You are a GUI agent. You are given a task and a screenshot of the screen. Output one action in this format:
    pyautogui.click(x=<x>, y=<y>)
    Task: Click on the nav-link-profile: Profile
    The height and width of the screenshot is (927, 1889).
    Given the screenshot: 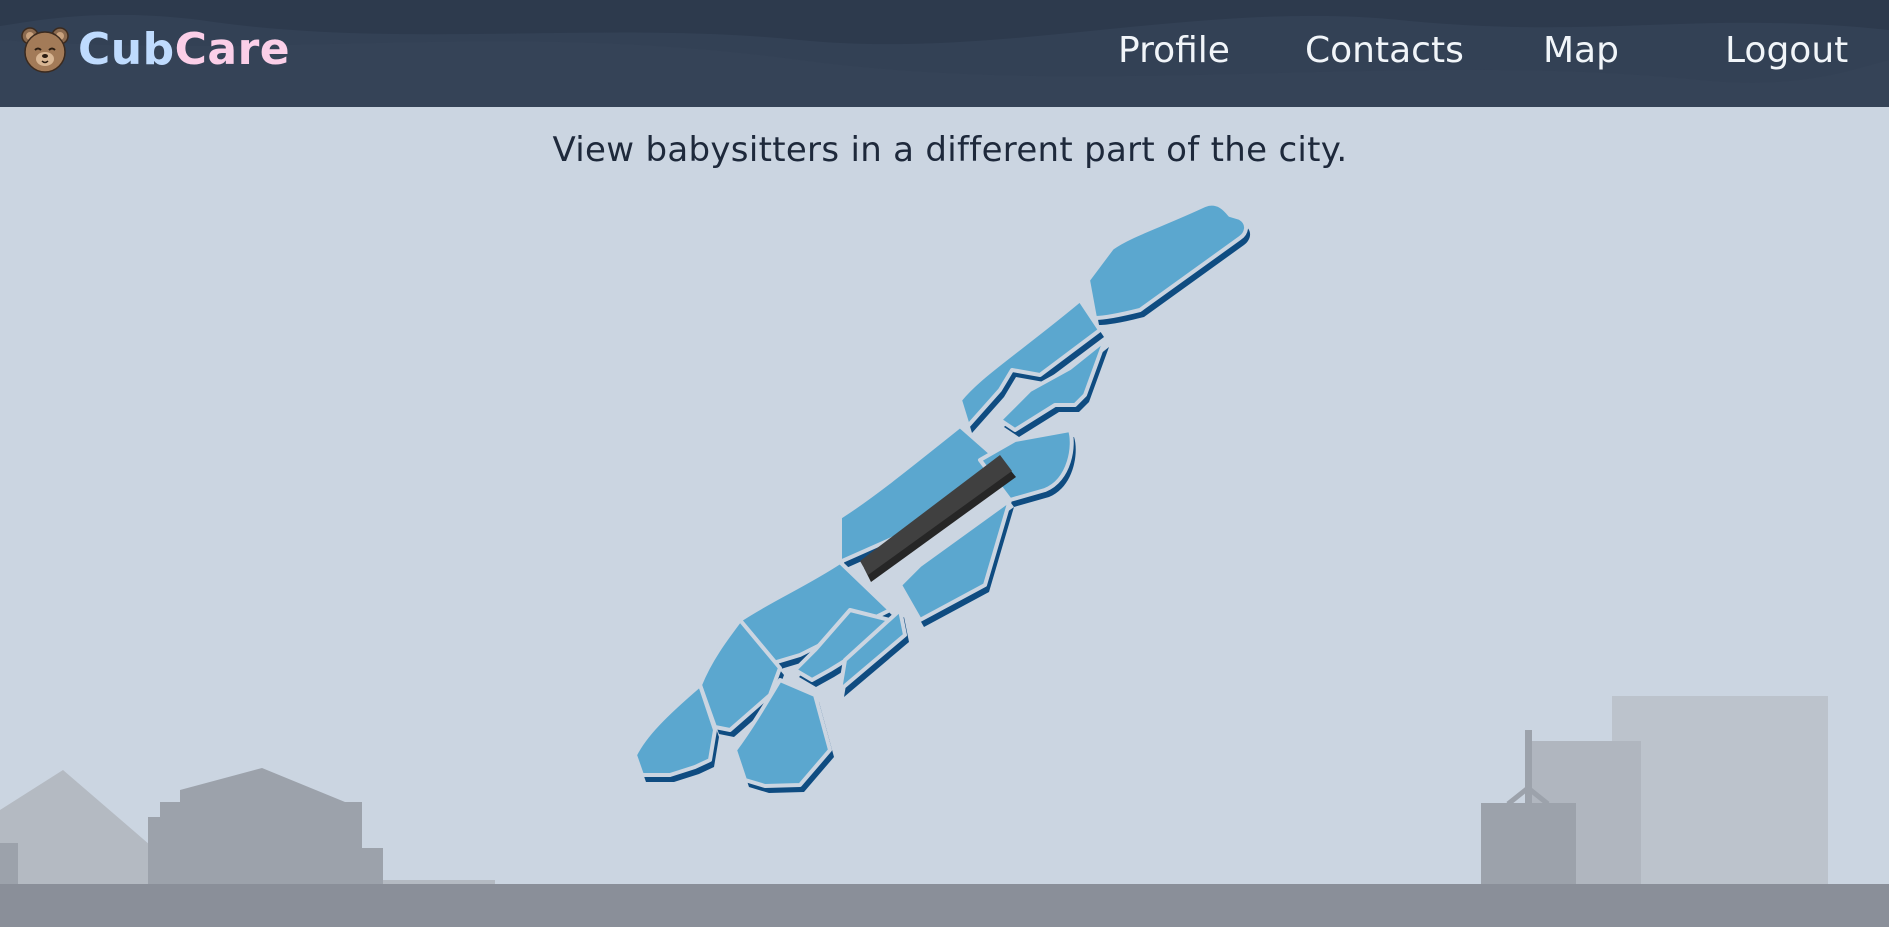 What is the action you would take?
    pyautogui.click(x=1174, y=51)
    